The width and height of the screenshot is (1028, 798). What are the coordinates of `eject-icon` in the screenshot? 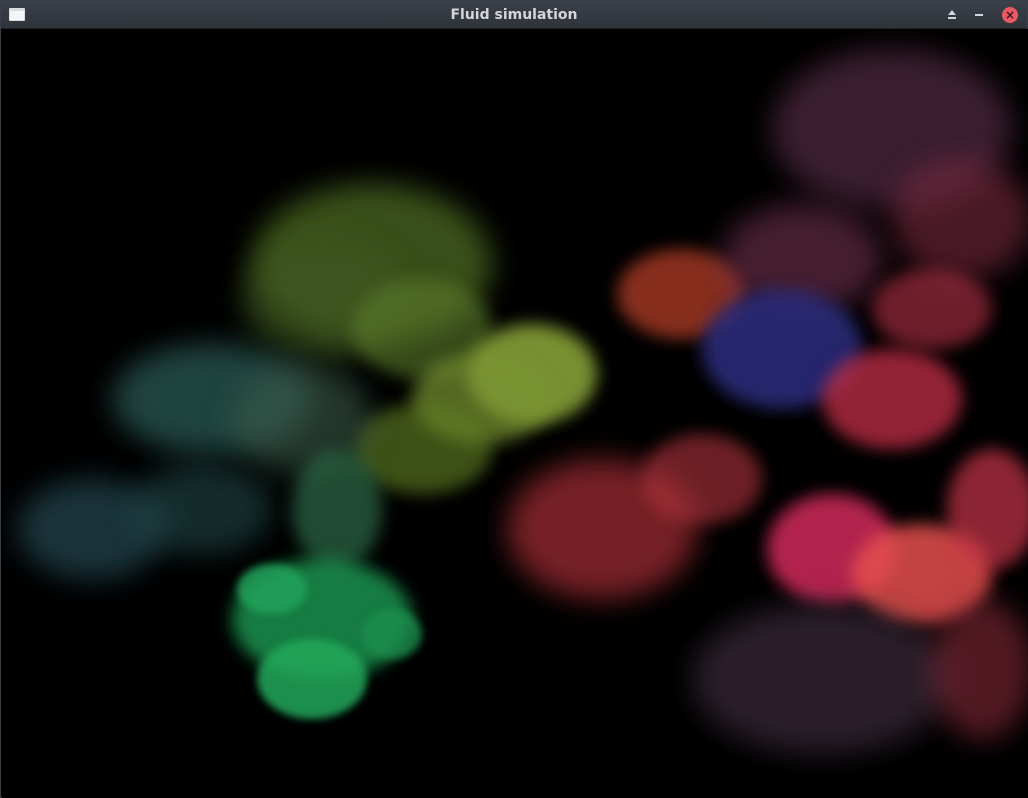 It's located at (952, 15).